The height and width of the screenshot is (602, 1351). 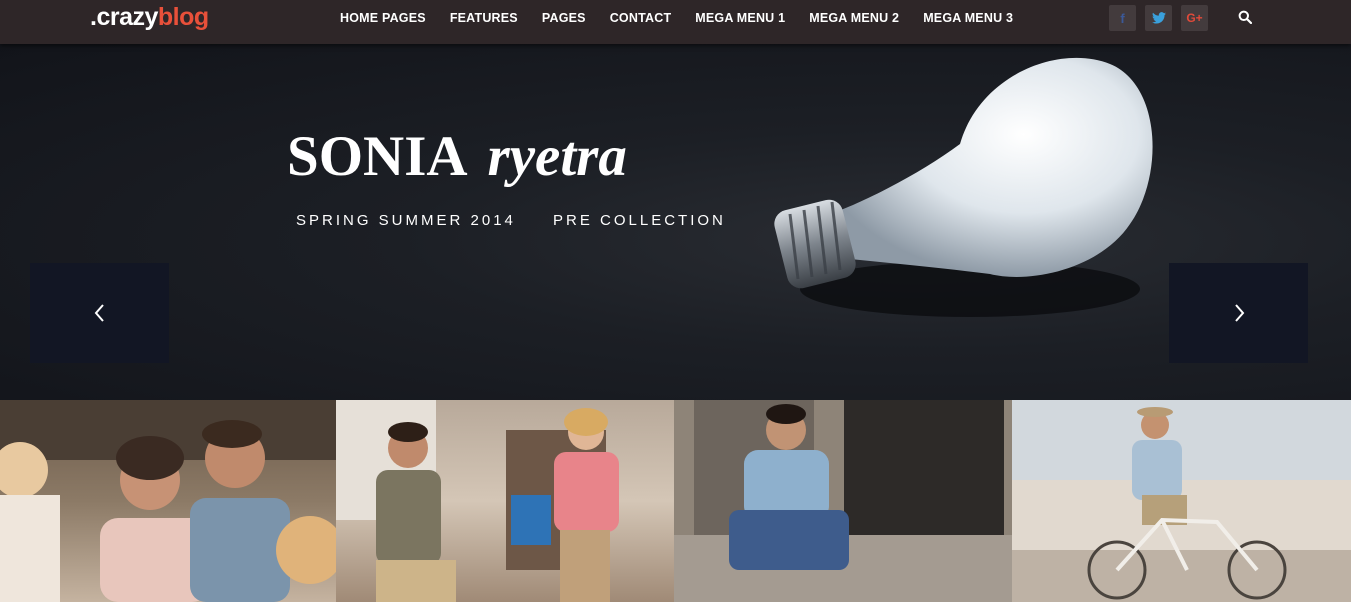 I want to click on couple-photo, so click(x=477, y=501).